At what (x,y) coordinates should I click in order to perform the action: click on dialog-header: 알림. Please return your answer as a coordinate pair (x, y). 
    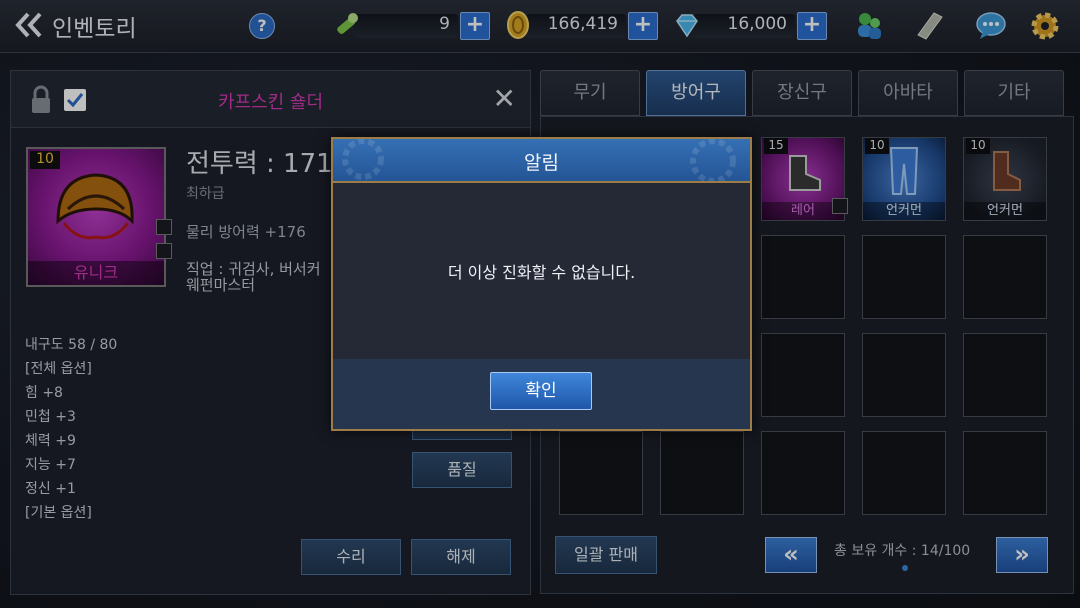
    Looking at the image, I should click on (541, 161).